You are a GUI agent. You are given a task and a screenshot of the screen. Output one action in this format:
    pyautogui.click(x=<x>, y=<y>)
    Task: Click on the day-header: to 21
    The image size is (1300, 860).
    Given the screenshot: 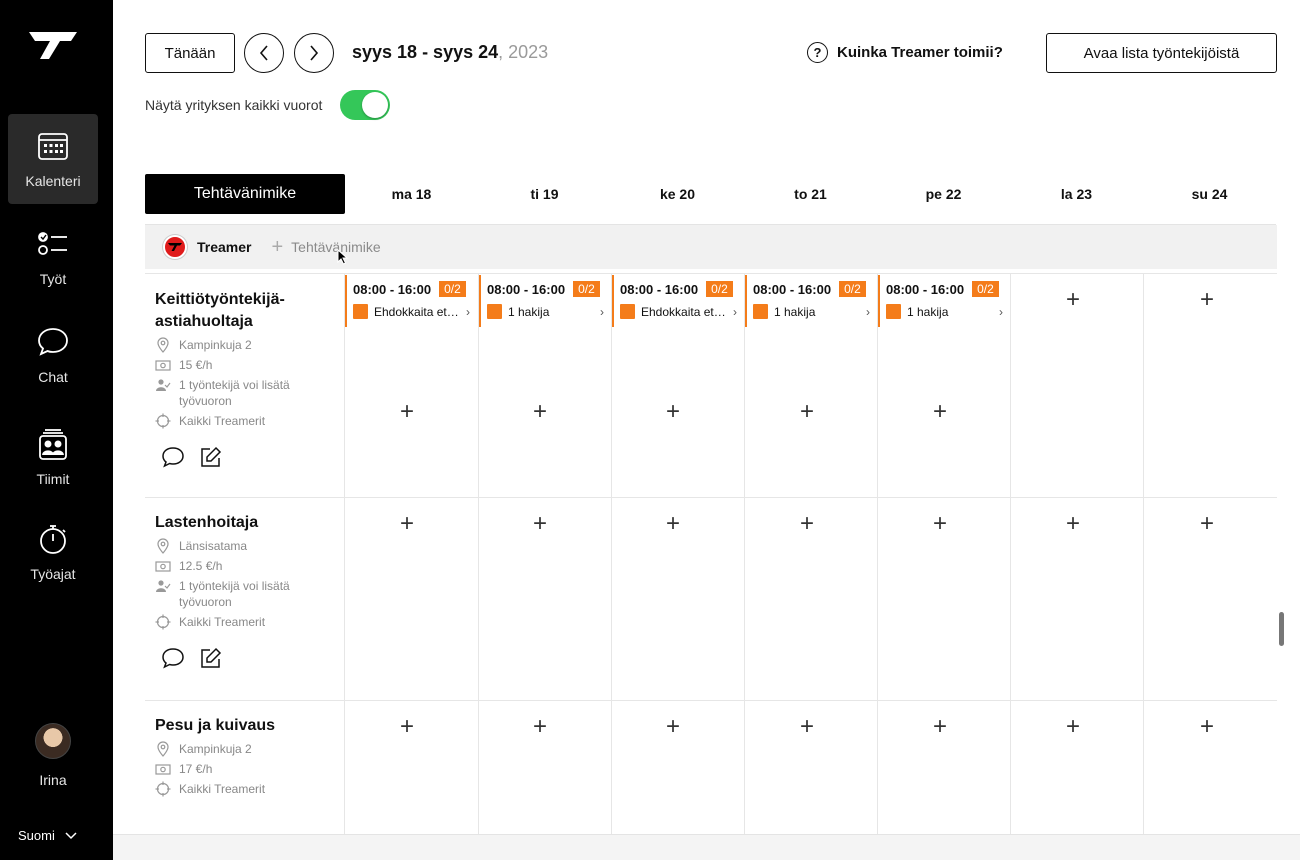 What is the action you would take?
    pyautogui.click(x=810, y=194)
    